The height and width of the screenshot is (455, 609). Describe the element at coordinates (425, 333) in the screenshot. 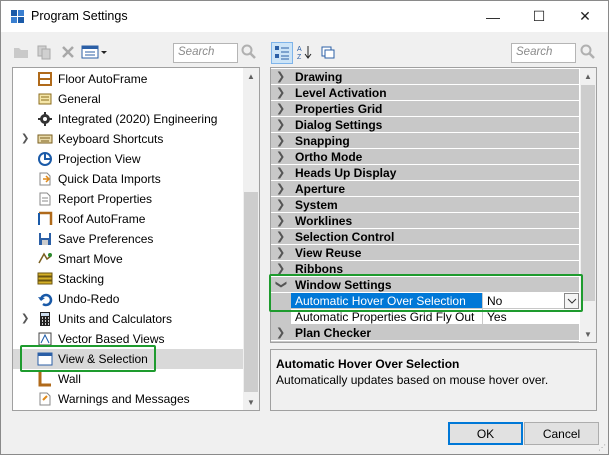

I see `grid-category: ❯ Plan Checker` at that location.